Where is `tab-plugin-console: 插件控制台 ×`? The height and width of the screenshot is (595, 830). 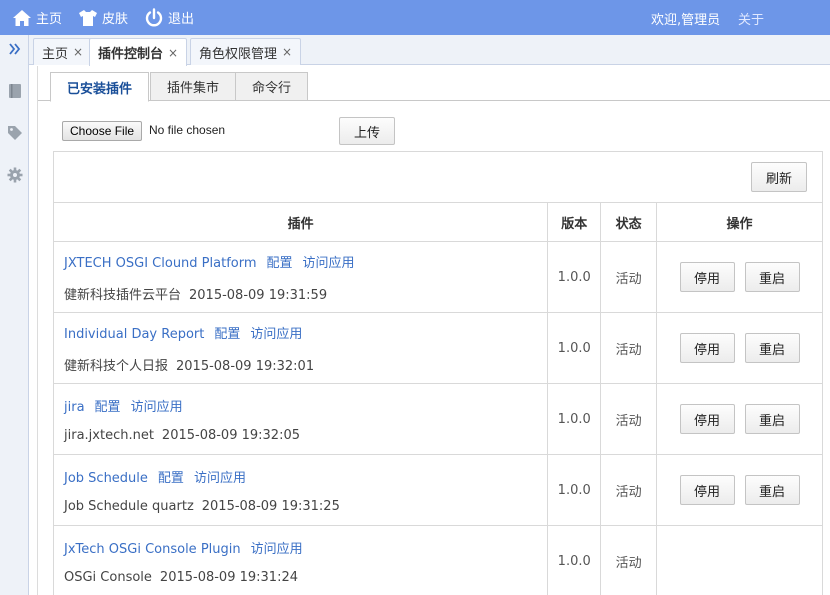 tab-plugin-console: 插件控制台 × is located at coordinates (138, 52).